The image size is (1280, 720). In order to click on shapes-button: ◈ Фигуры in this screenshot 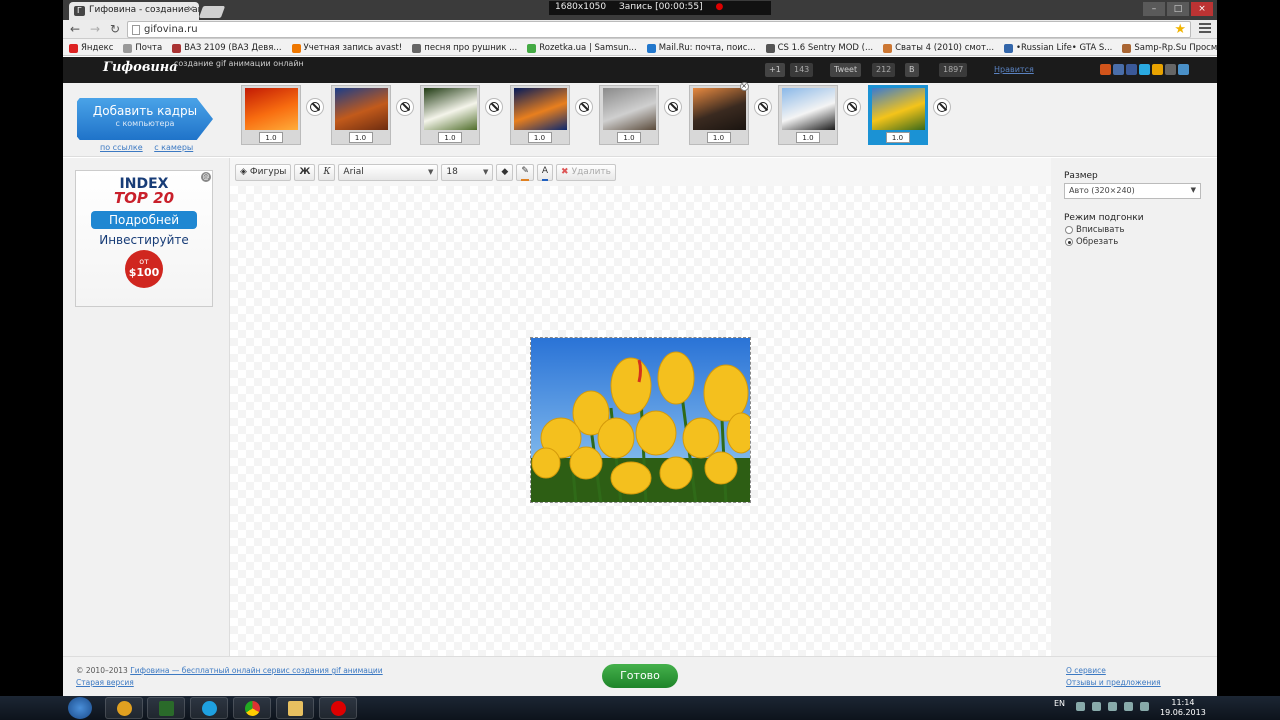, I will do `click(263, 172)`.